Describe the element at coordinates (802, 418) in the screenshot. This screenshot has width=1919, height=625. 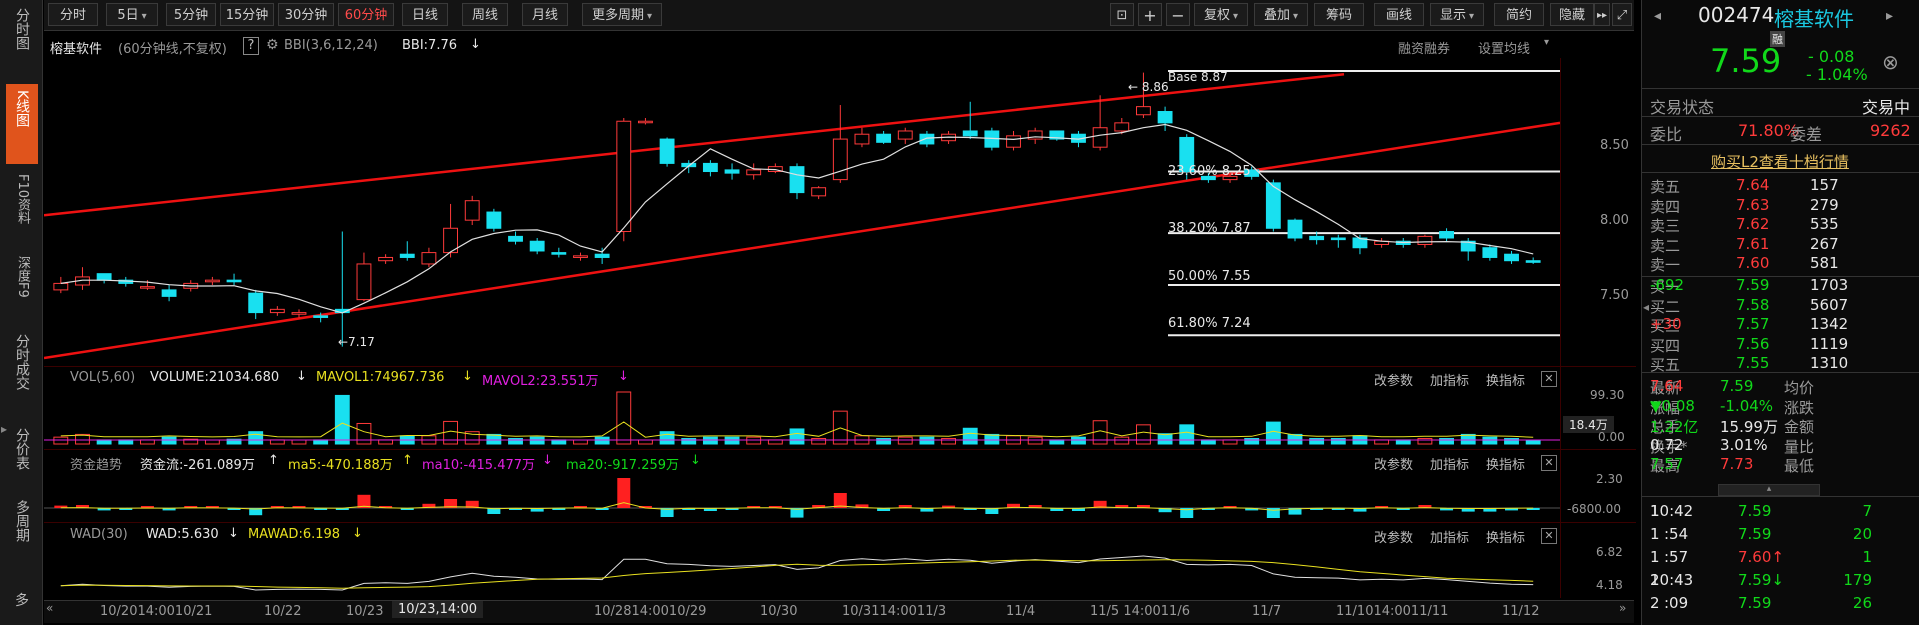
I see `volume-bars` at that location.